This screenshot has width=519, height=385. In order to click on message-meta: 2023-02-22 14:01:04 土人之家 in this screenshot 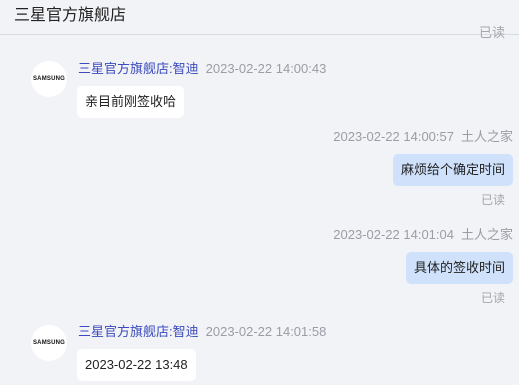, I will do `click(423, 235)`.